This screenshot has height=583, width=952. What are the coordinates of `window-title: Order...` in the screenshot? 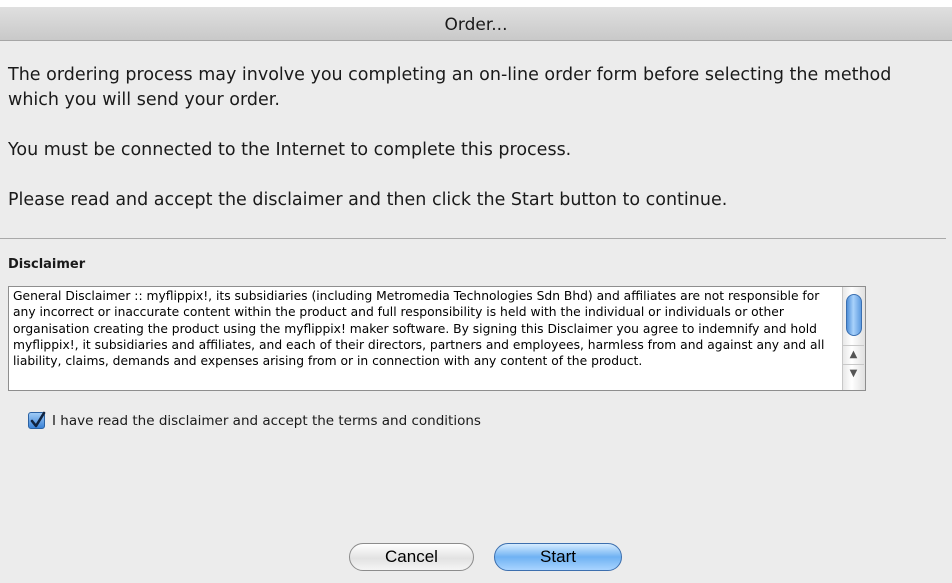 It's located at (476, 25).